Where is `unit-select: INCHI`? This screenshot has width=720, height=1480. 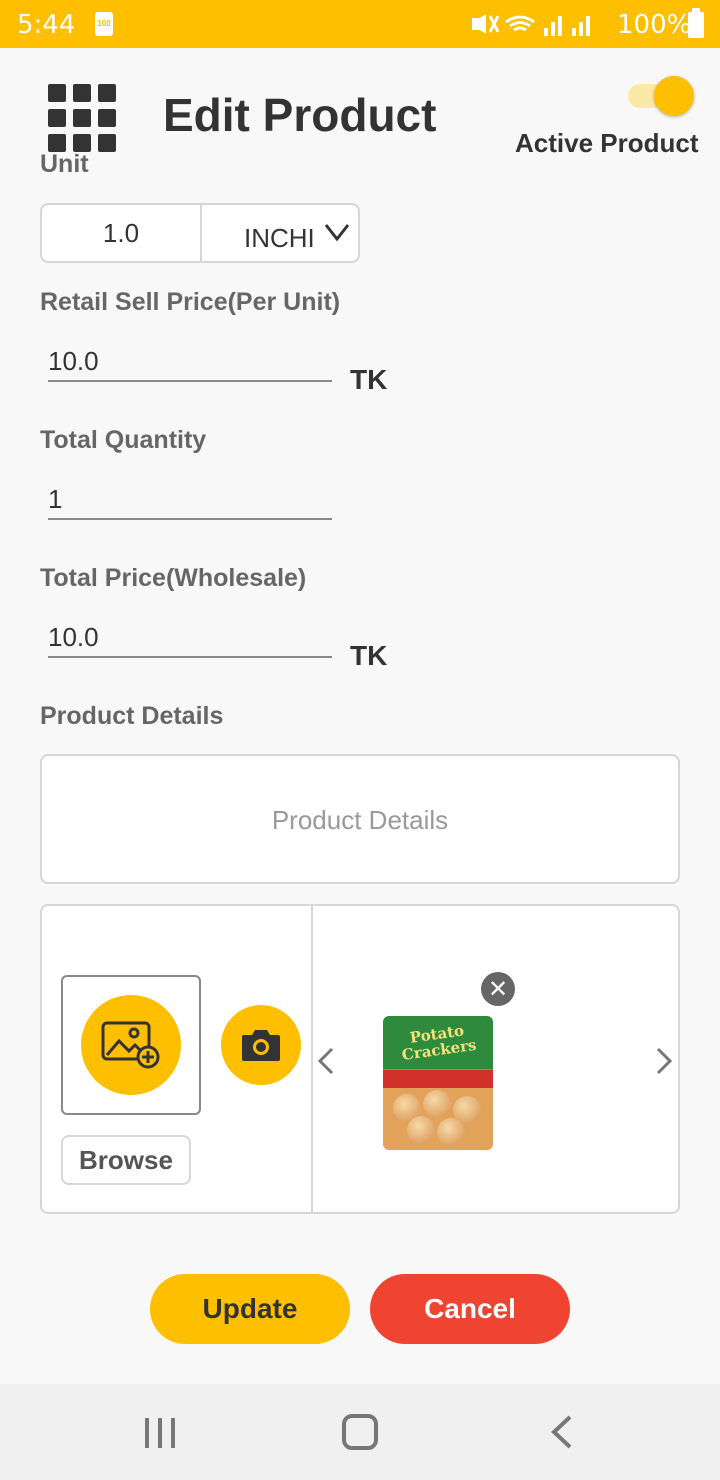 unit-select: INCHI is located at coordinates (280, 233).